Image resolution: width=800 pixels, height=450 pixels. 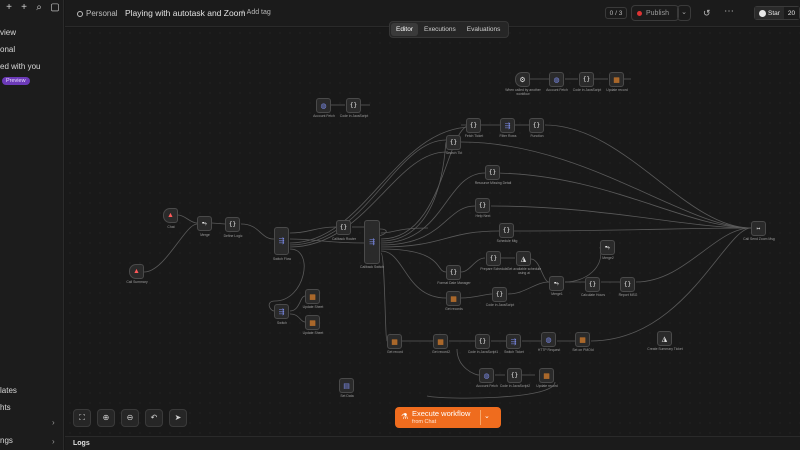 What do you see at coordinates (185, 13) in the screenshot?
I see `workflow-title: Playing with autotask and Zoom` at bounding box center [185, 13].